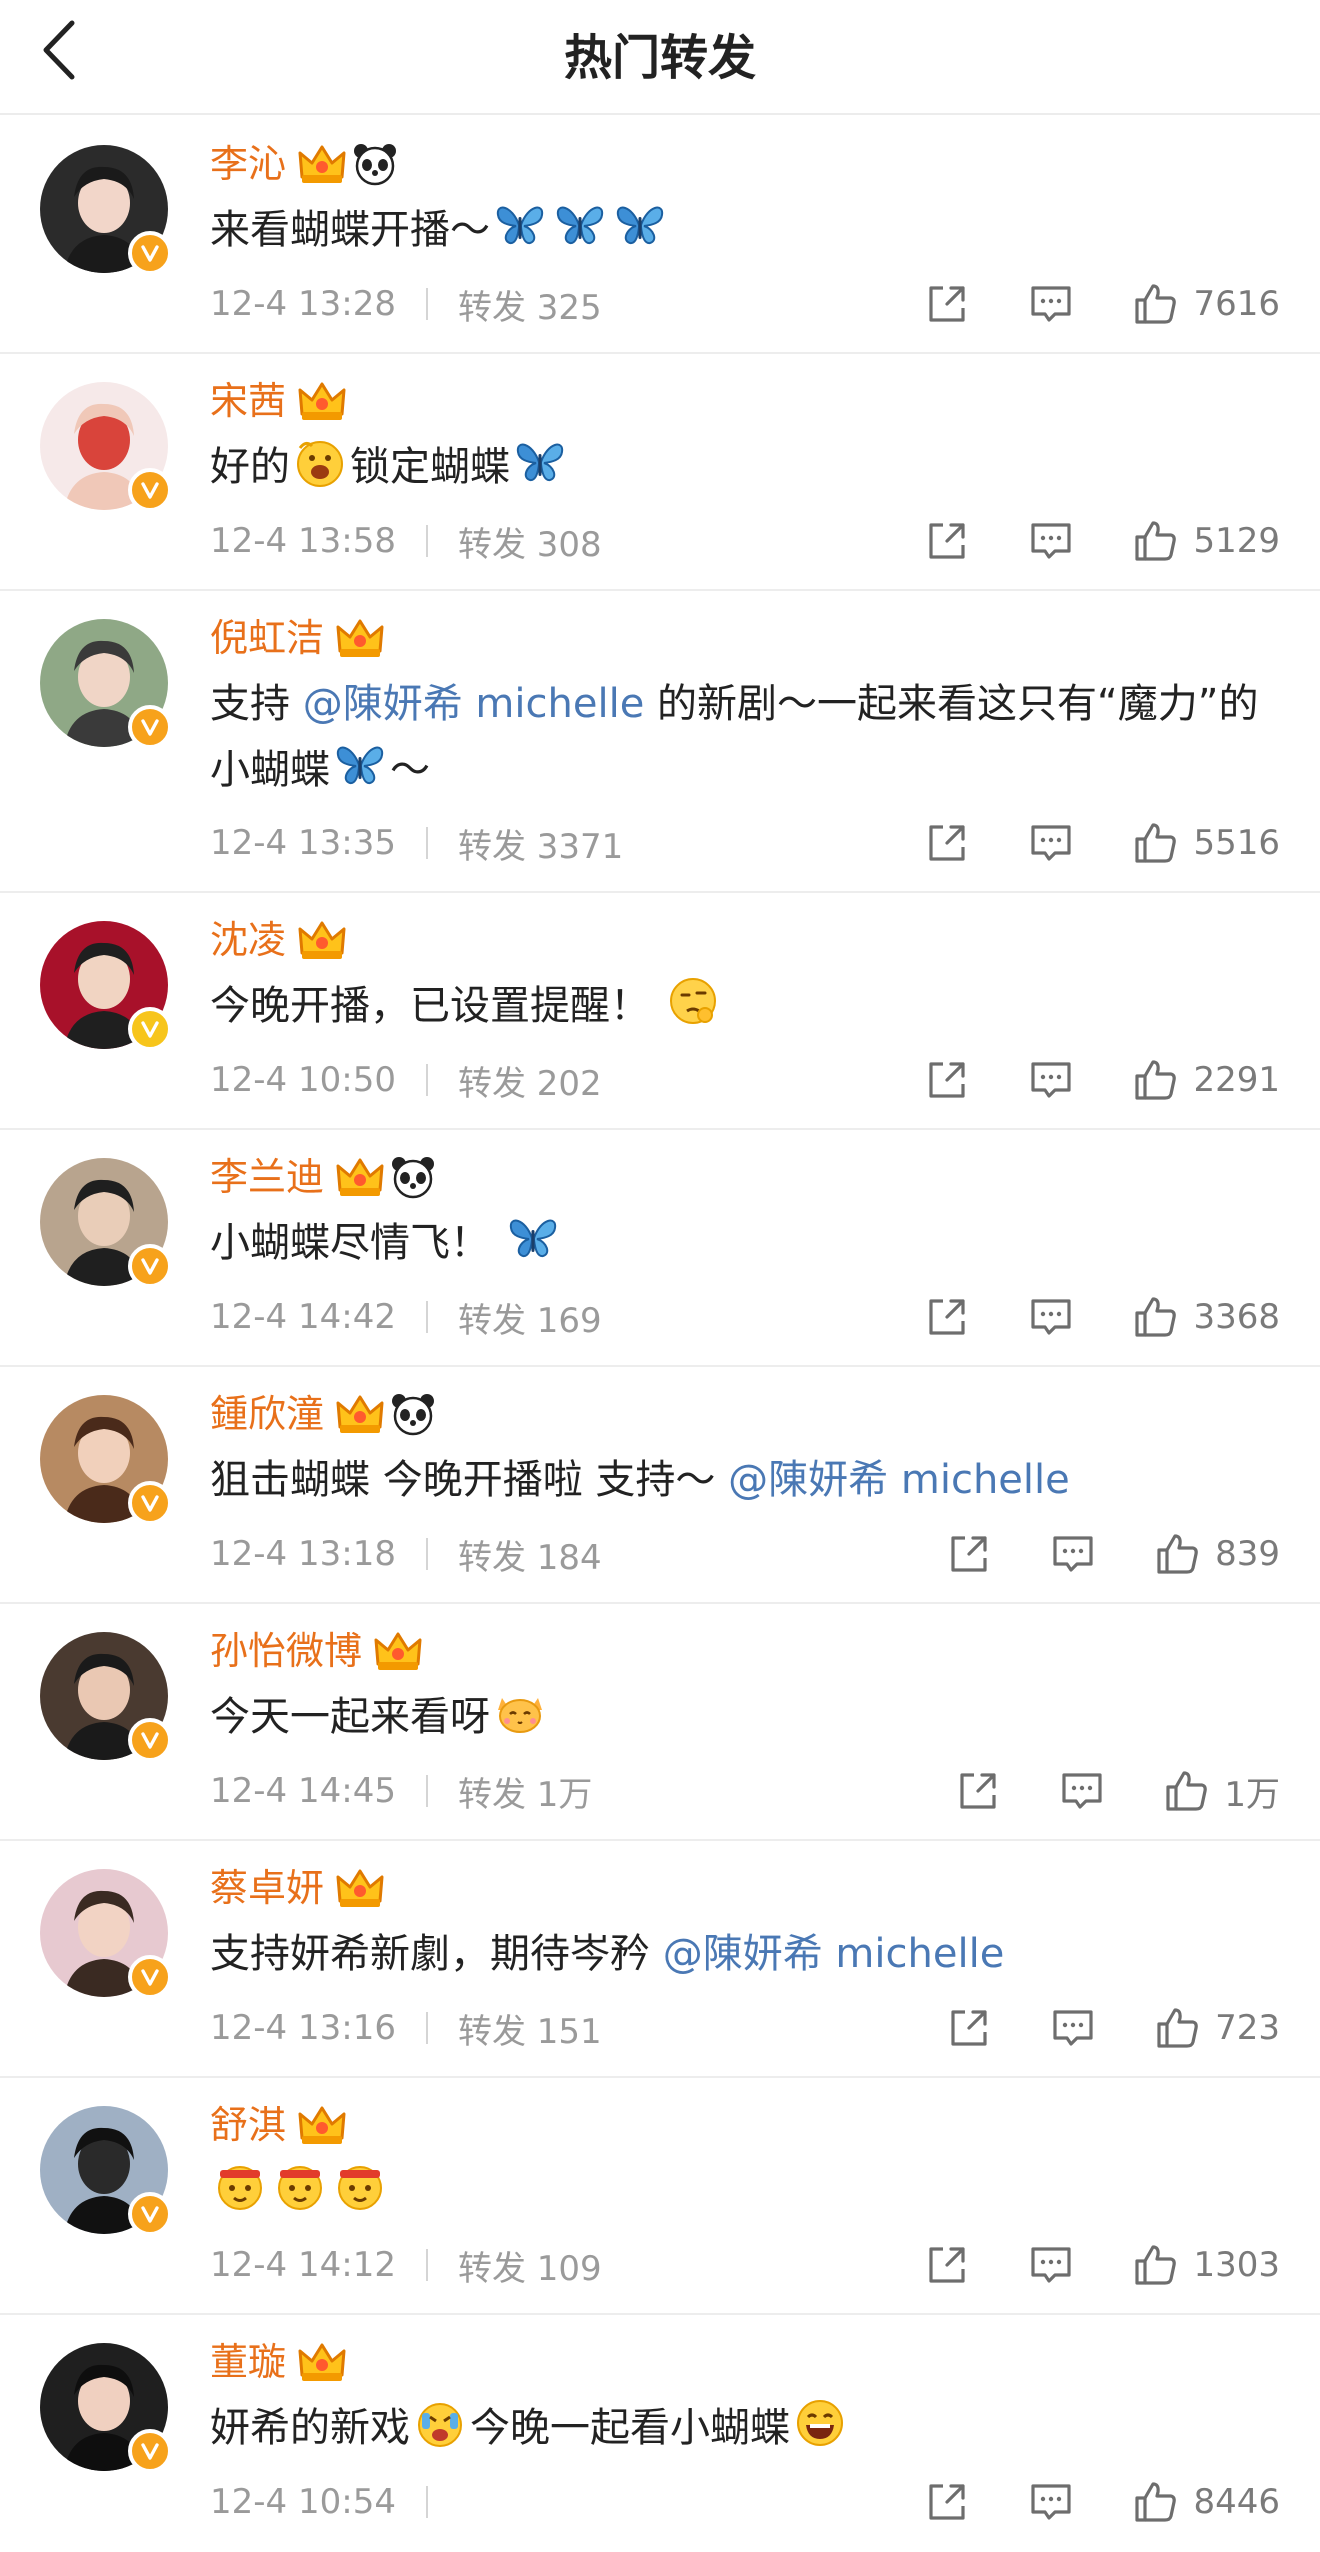 This screenshot has height=2552, width=1320. I want to click on timestamp: 12-4 10:54, so click(303, 2502).